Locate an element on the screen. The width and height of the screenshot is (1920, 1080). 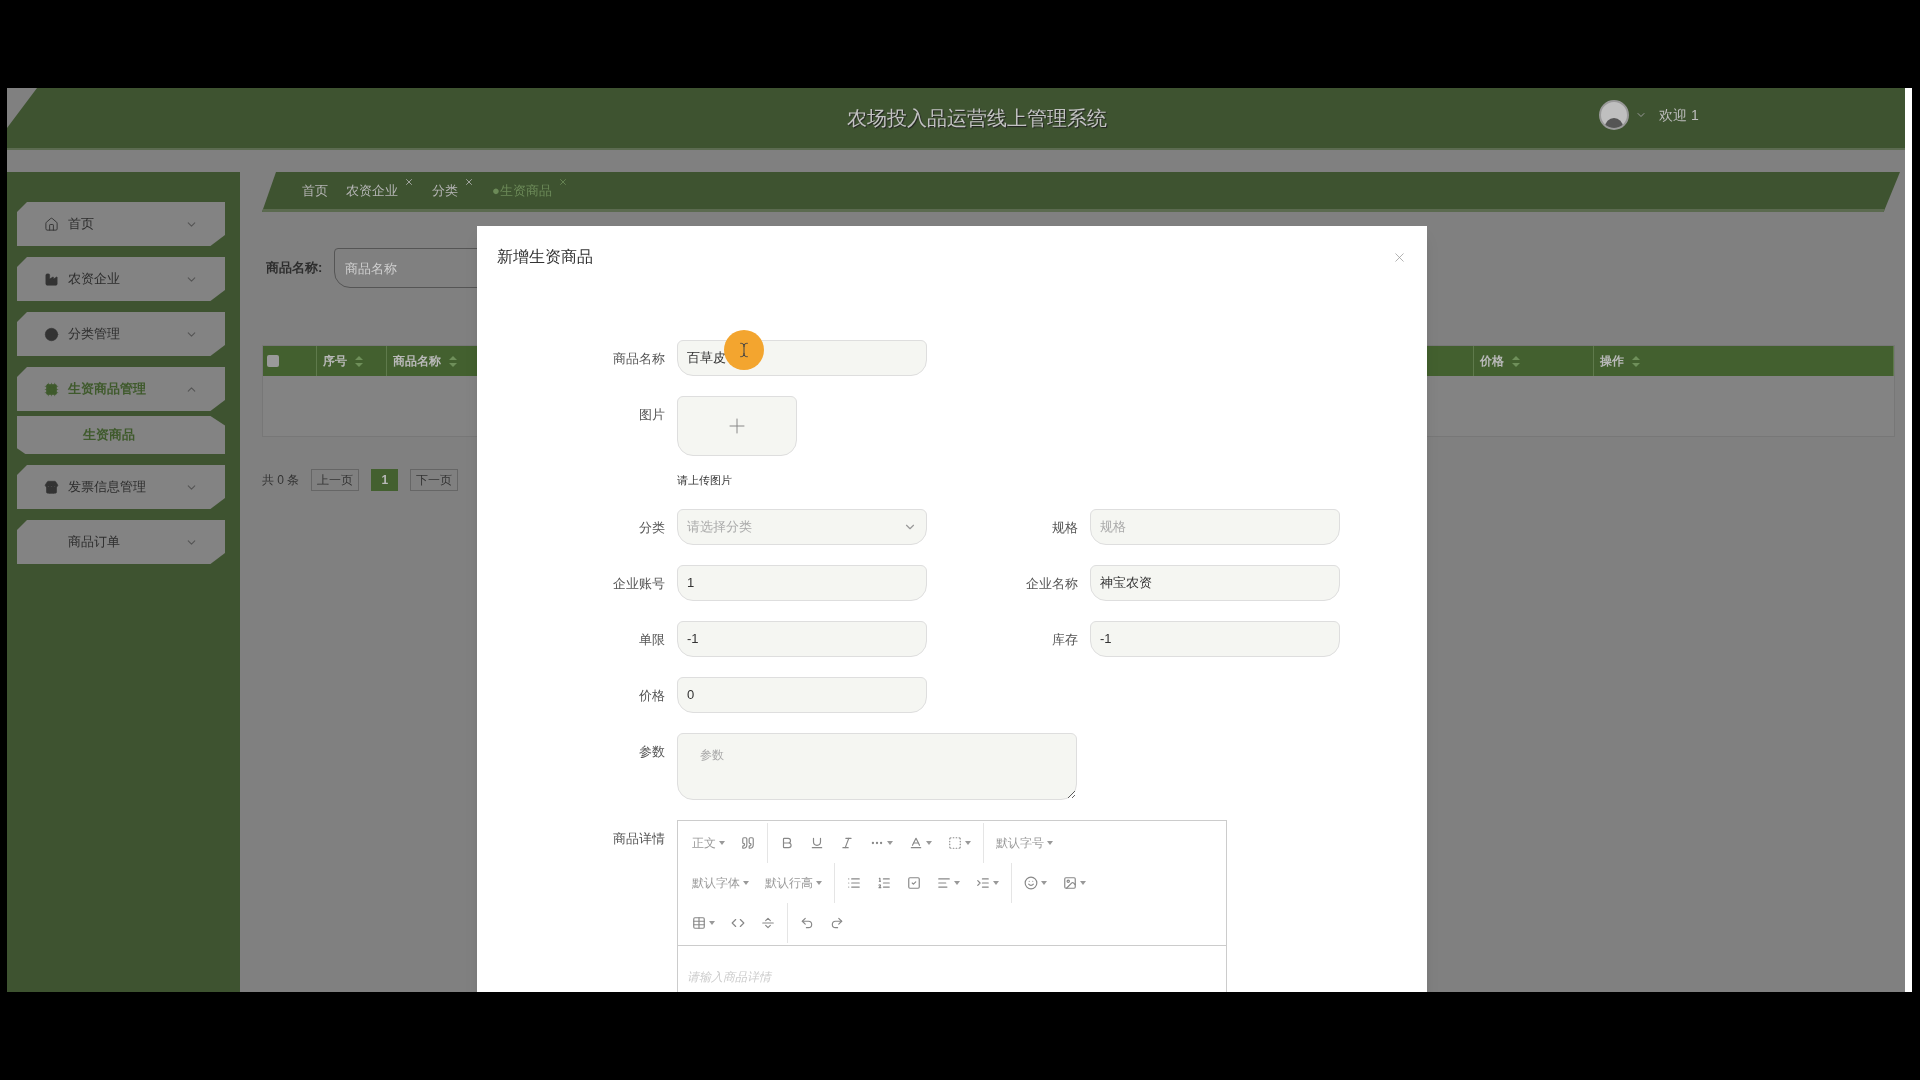
column-header: 商品名称 is located at coordinates (417, 361).